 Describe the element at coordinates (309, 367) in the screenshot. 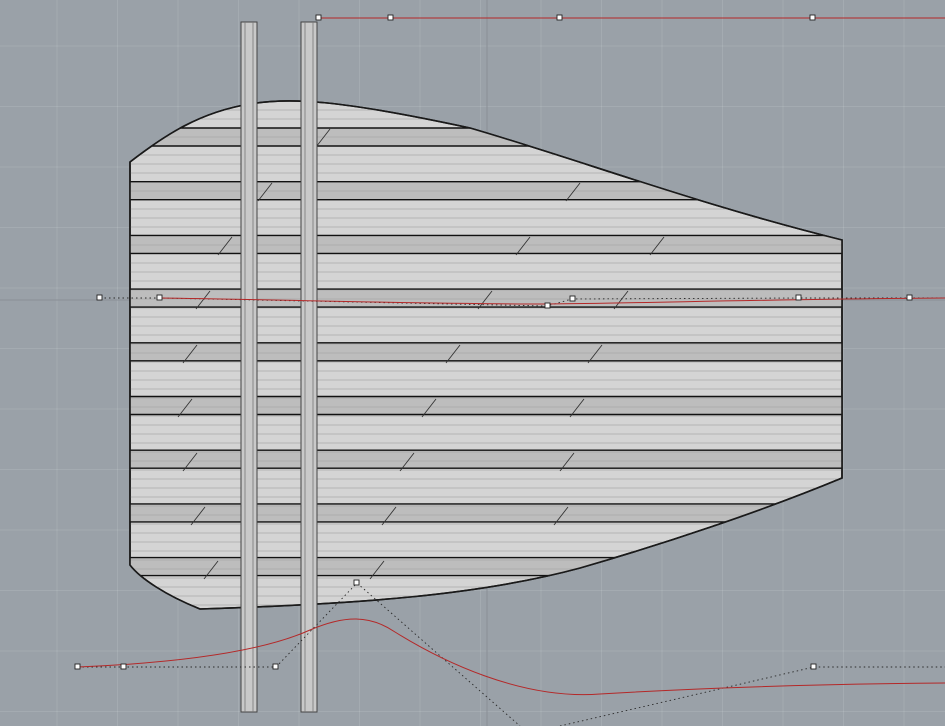

I see `rail-right` at that location.